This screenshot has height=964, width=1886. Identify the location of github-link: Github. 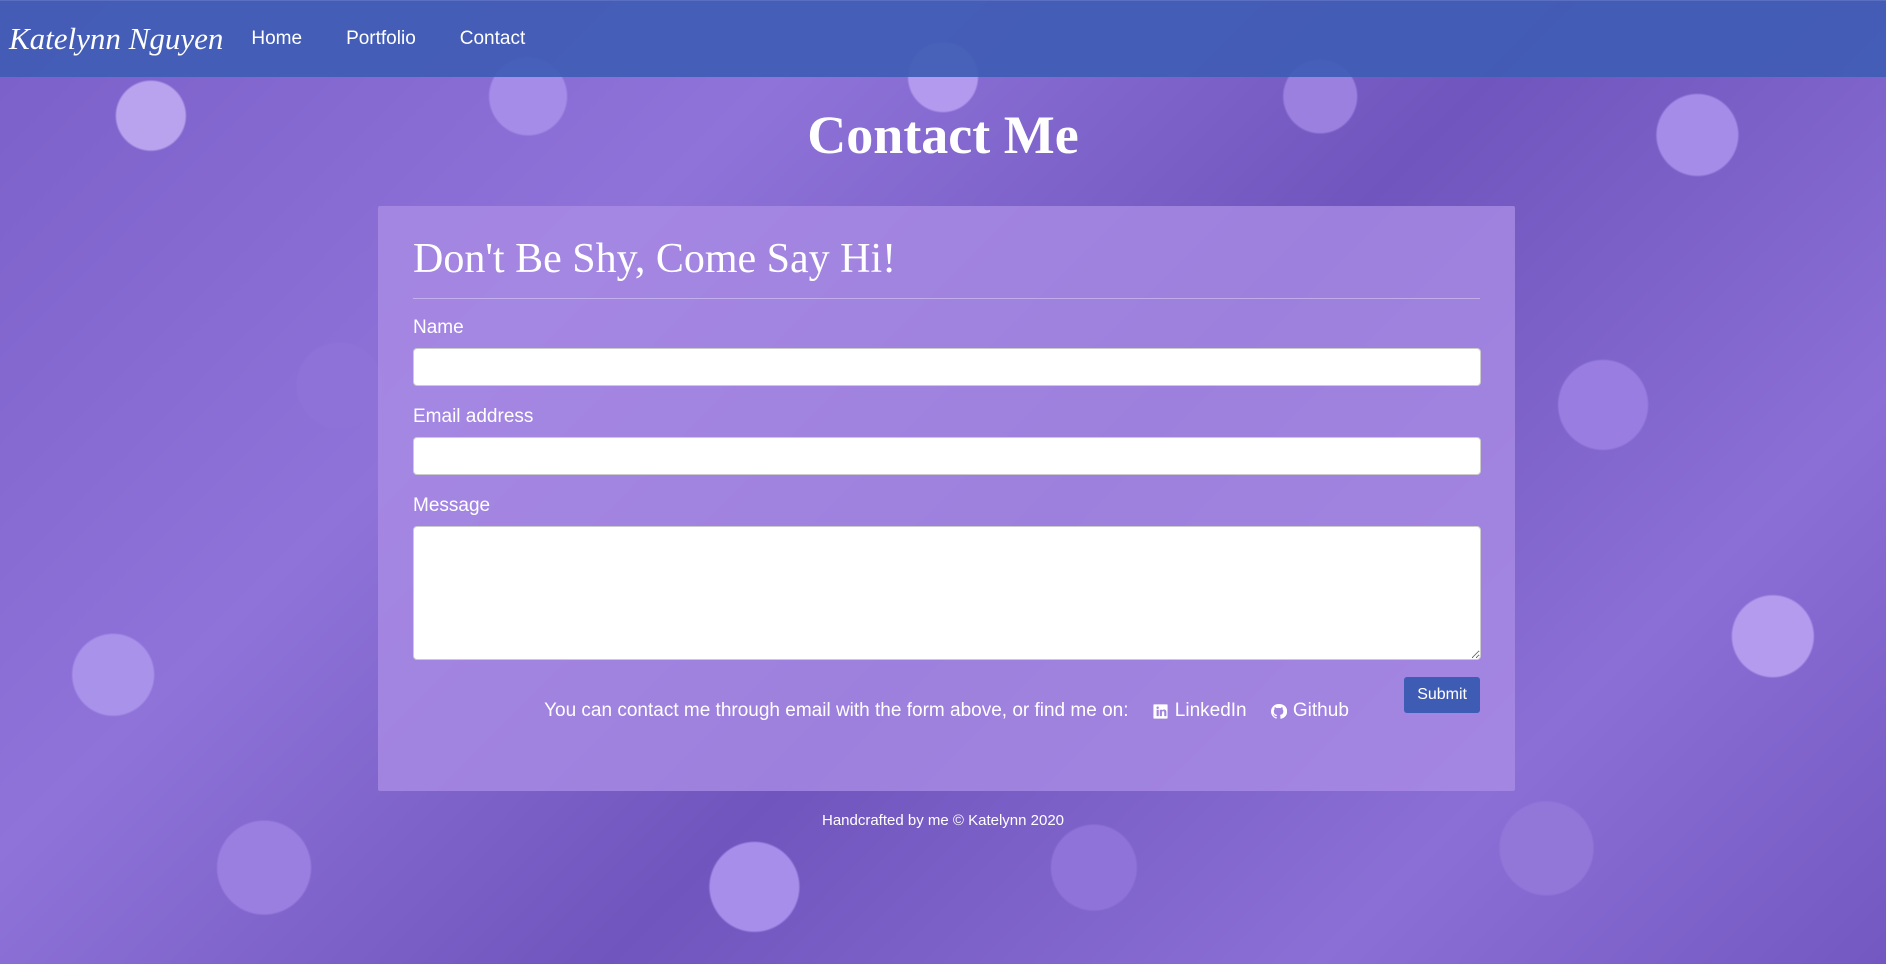
(1309, 711).